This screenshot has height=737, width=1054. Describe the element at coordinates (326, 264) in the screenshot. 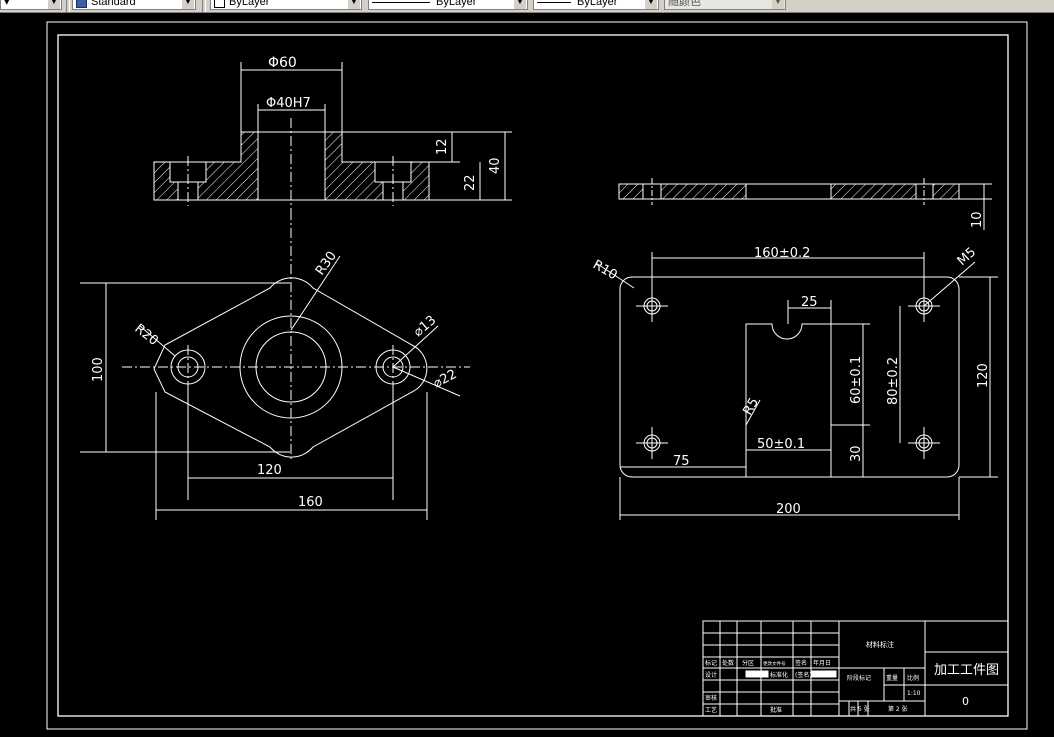

I see `label-r30: R30` at that location.